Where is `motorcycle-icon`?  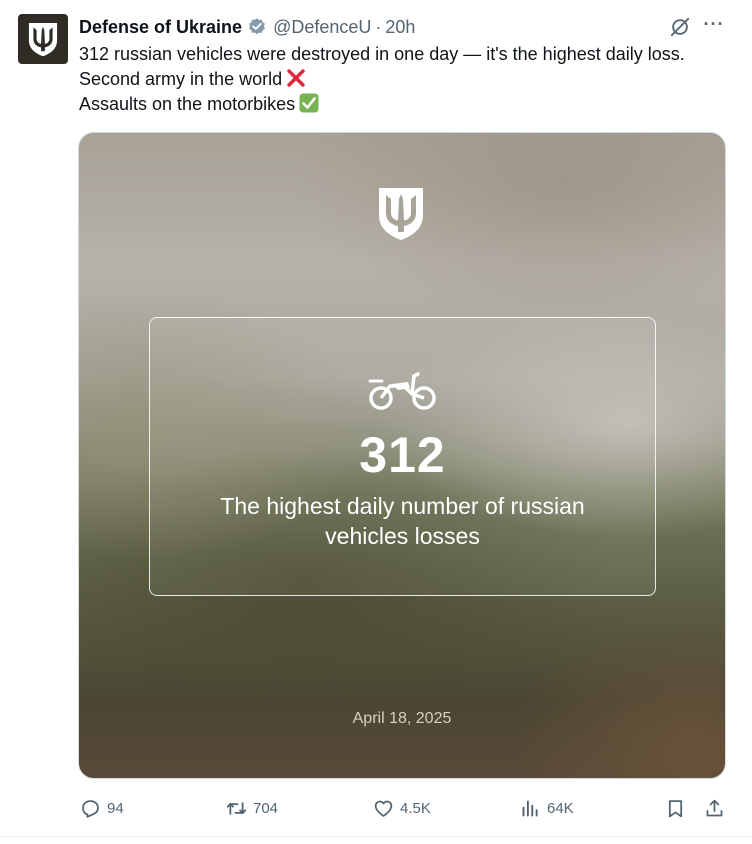 motorcycle-icon is located at coordinates (402, 391).